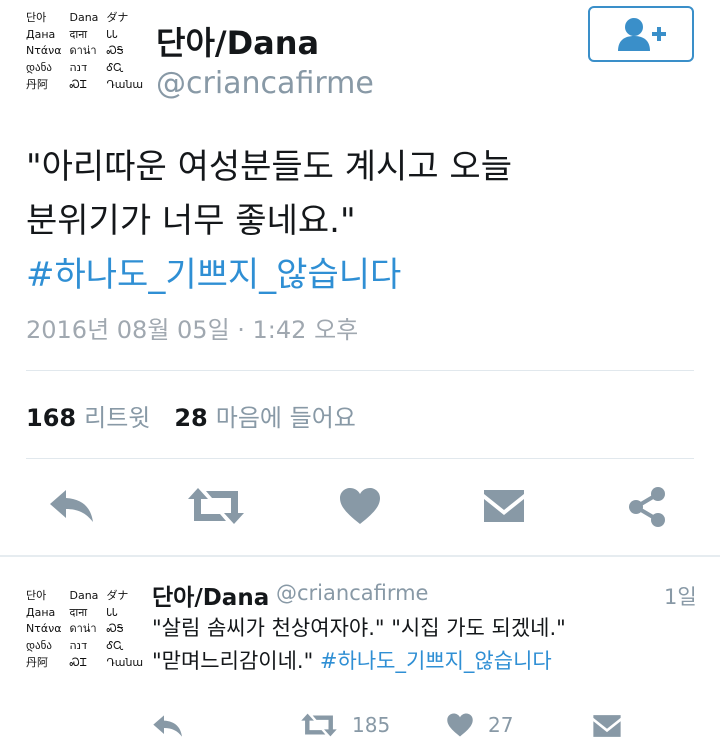 The height and width of the screenshot is (755, 720). What do you see at coordinates (345, 725) in the screenshot?
I see `reply-retweet-button: 185` at bounding box center [345, 725].